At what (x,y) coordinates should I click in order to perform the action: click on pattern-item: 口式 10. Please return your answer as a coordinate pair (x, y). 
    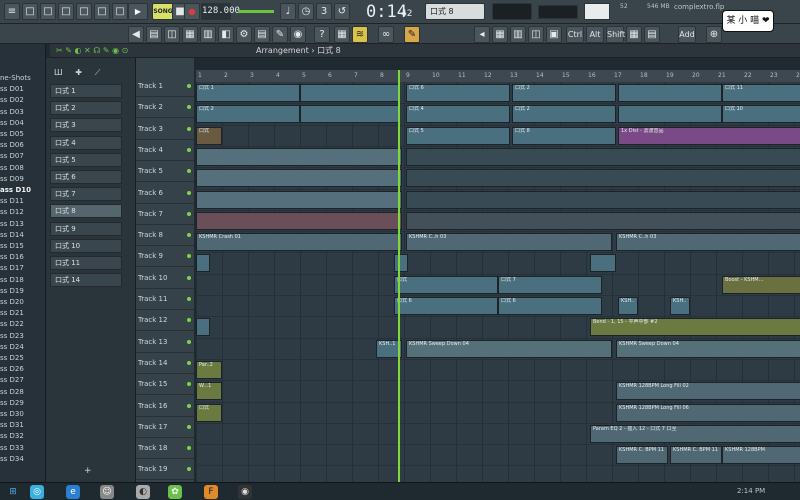
    Looking at the image, I should click on (86, 245).